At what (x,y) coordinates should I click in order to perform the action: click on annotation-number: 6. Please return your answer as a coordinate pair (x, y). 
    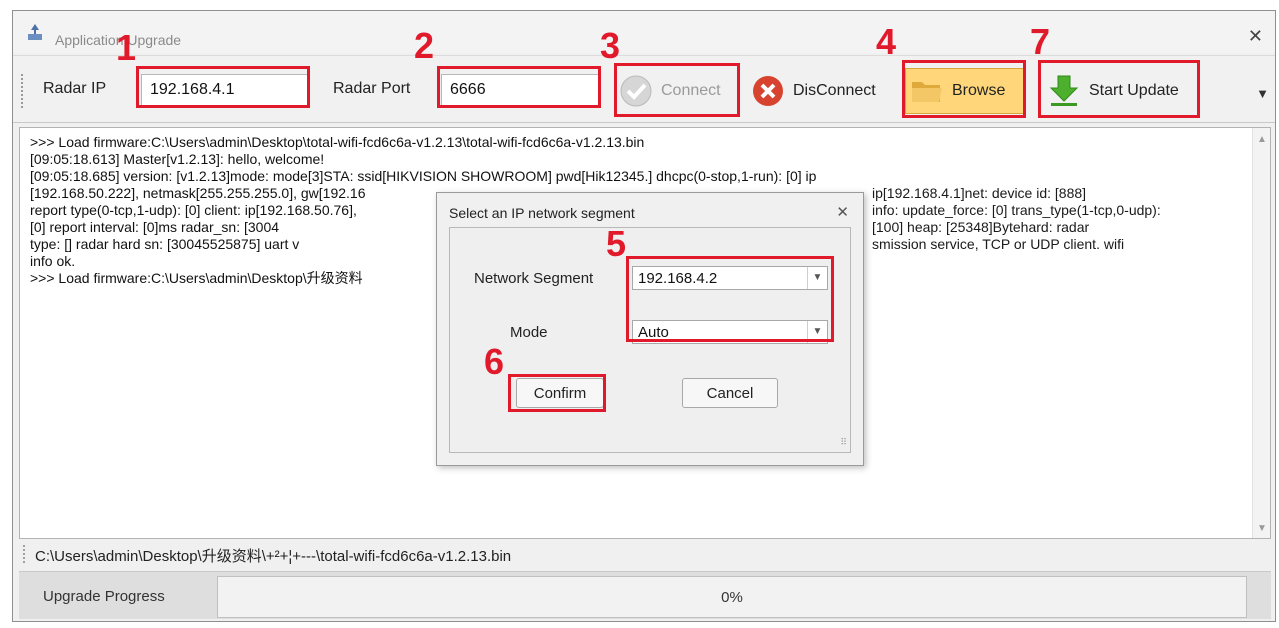
    Looking at the image, I should click on (494, 361).